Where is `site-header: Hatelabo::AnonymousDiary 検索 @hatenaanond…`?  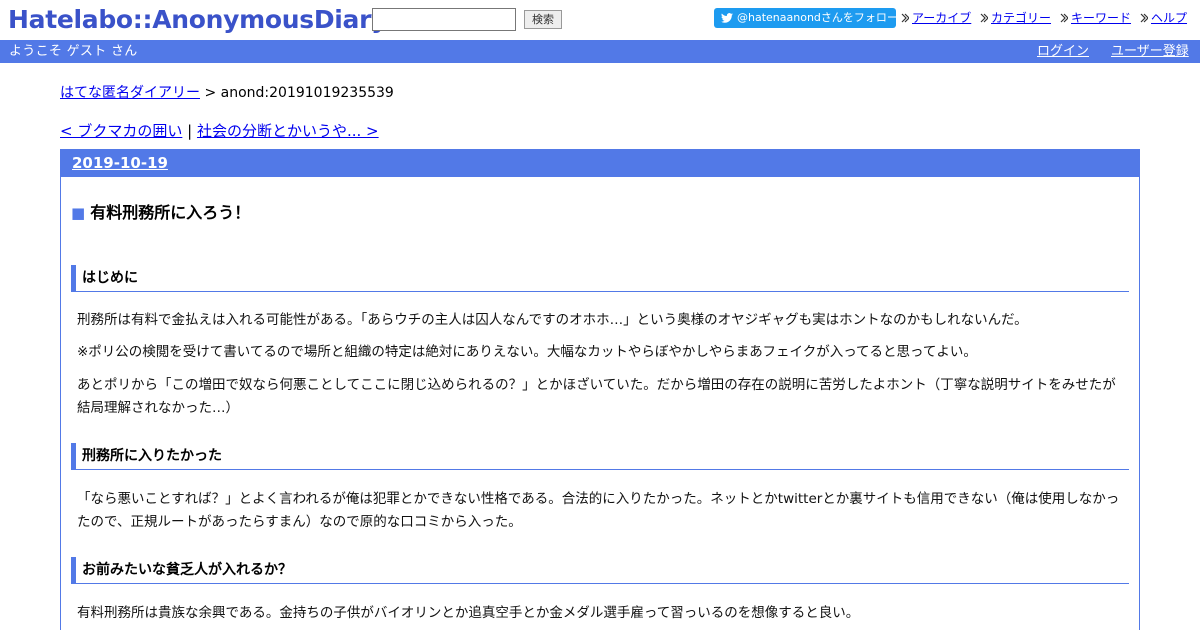 site-header: Hatelabo::AnonymousDiary 検索 @hatenaanond… is located at coordinates (600, 20).